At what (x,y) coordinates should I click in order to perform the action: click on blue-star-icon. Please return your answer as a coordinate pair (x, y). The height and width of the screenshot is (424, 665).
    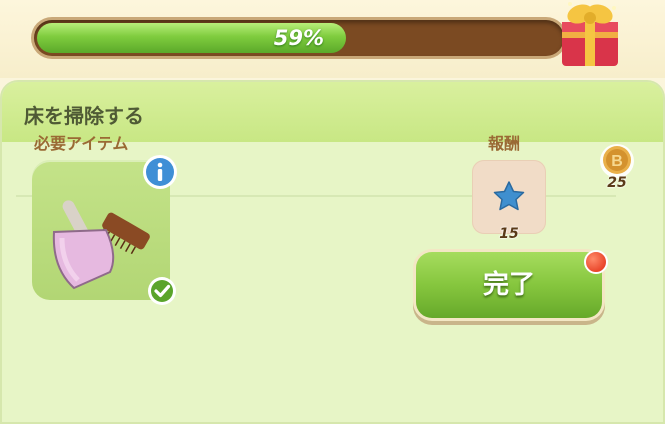
    Looking at the image, I should click on (509, 196).